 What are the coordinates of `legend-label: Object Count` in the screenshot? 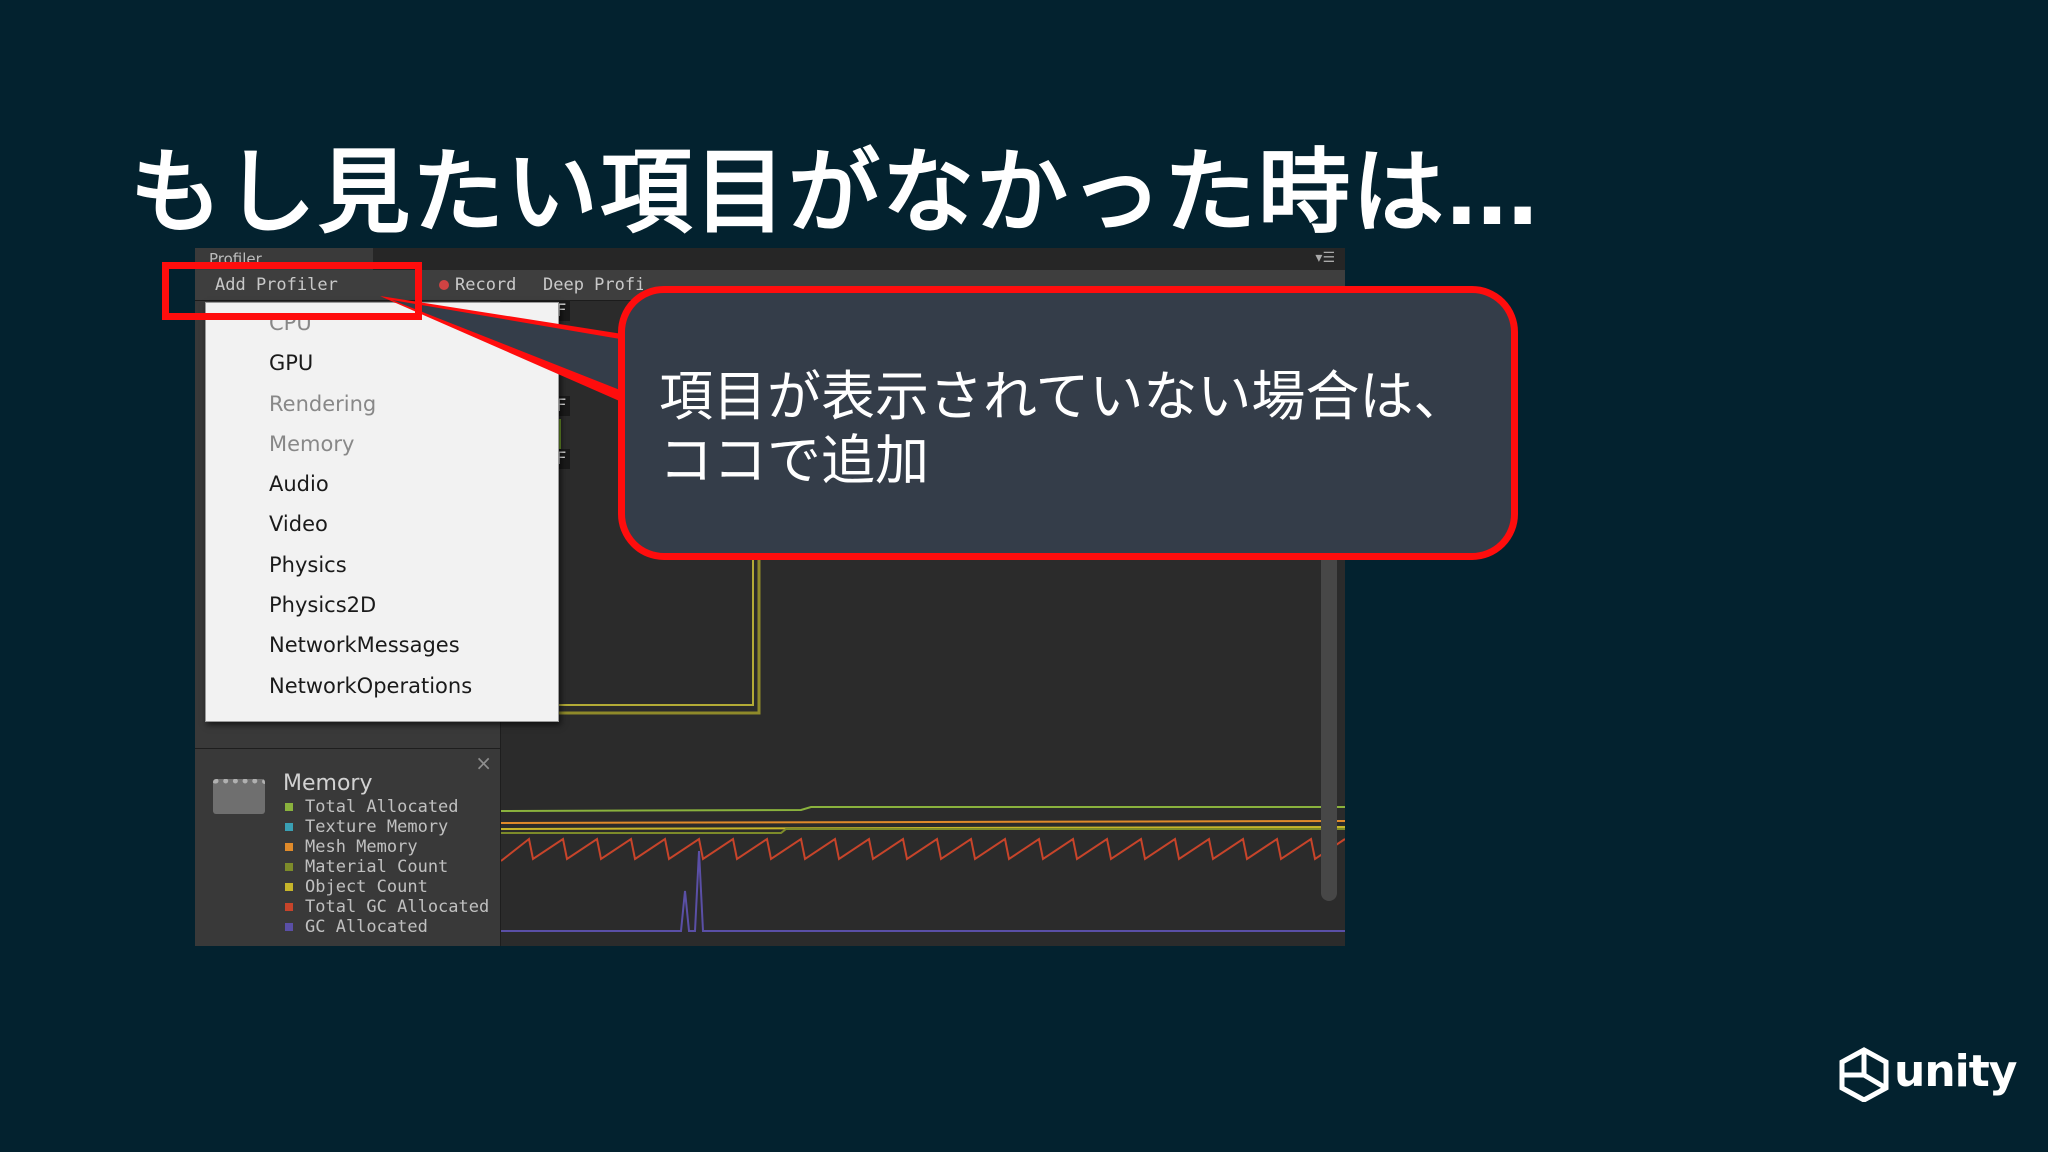 It's located at (366, 887).